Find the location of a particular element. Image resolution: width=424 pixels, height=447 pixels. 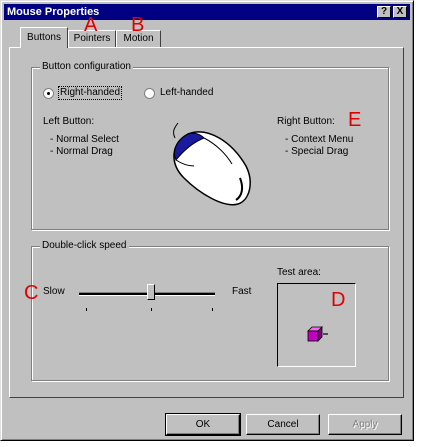

annotation-d: D is located at coordinates (338, 300).